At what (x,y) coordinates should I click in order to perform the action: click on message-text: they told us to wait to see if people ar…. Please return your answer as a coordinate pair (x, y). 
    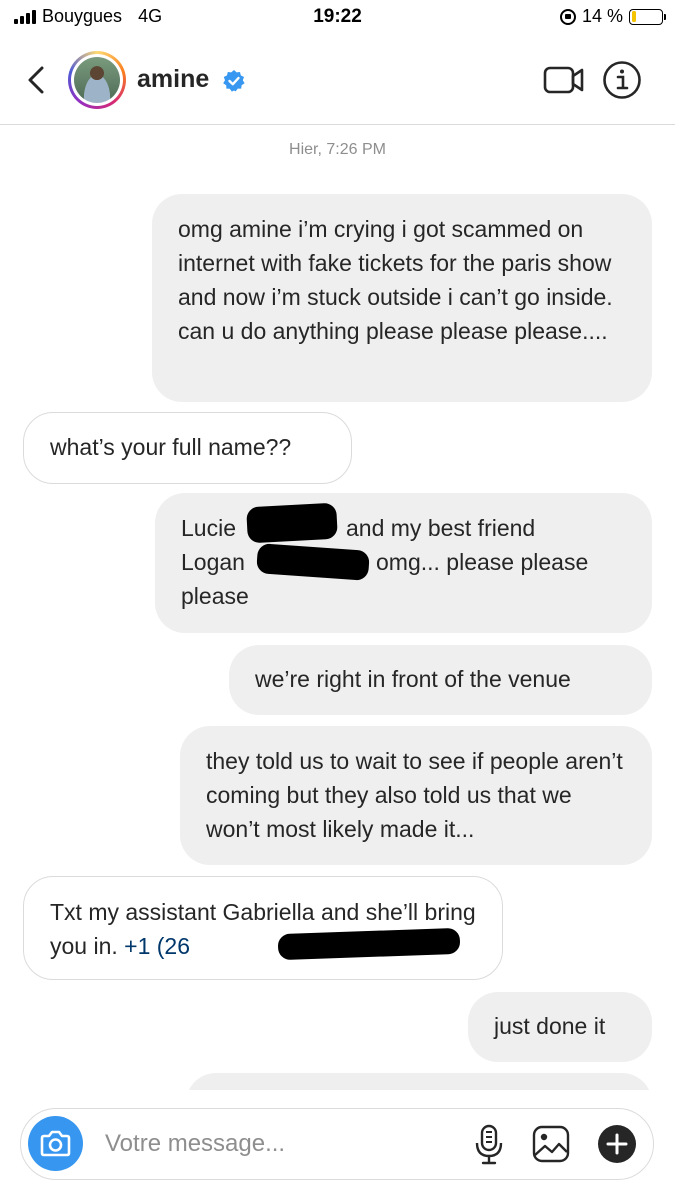
    Looking at the image, I should click on (414, 795).